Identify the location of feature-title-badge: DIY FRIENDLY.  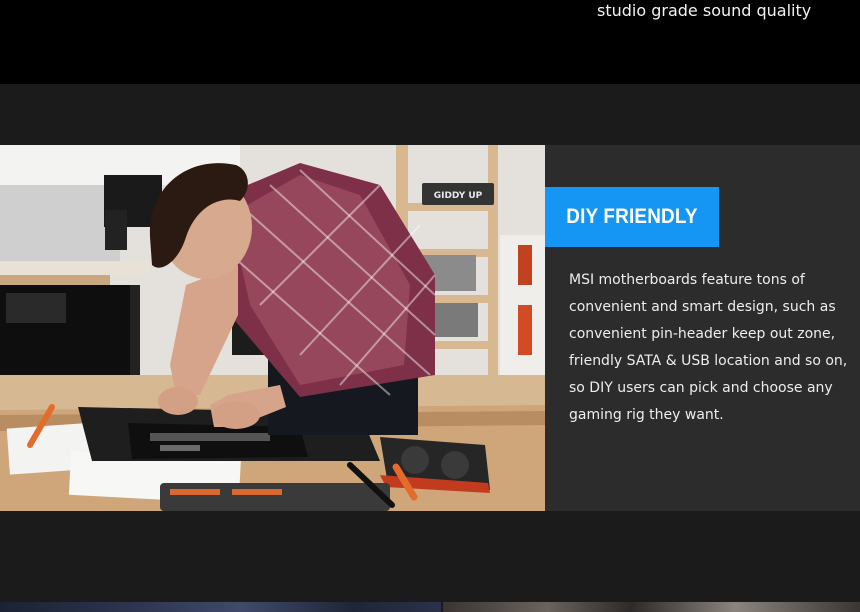
(632, 217).